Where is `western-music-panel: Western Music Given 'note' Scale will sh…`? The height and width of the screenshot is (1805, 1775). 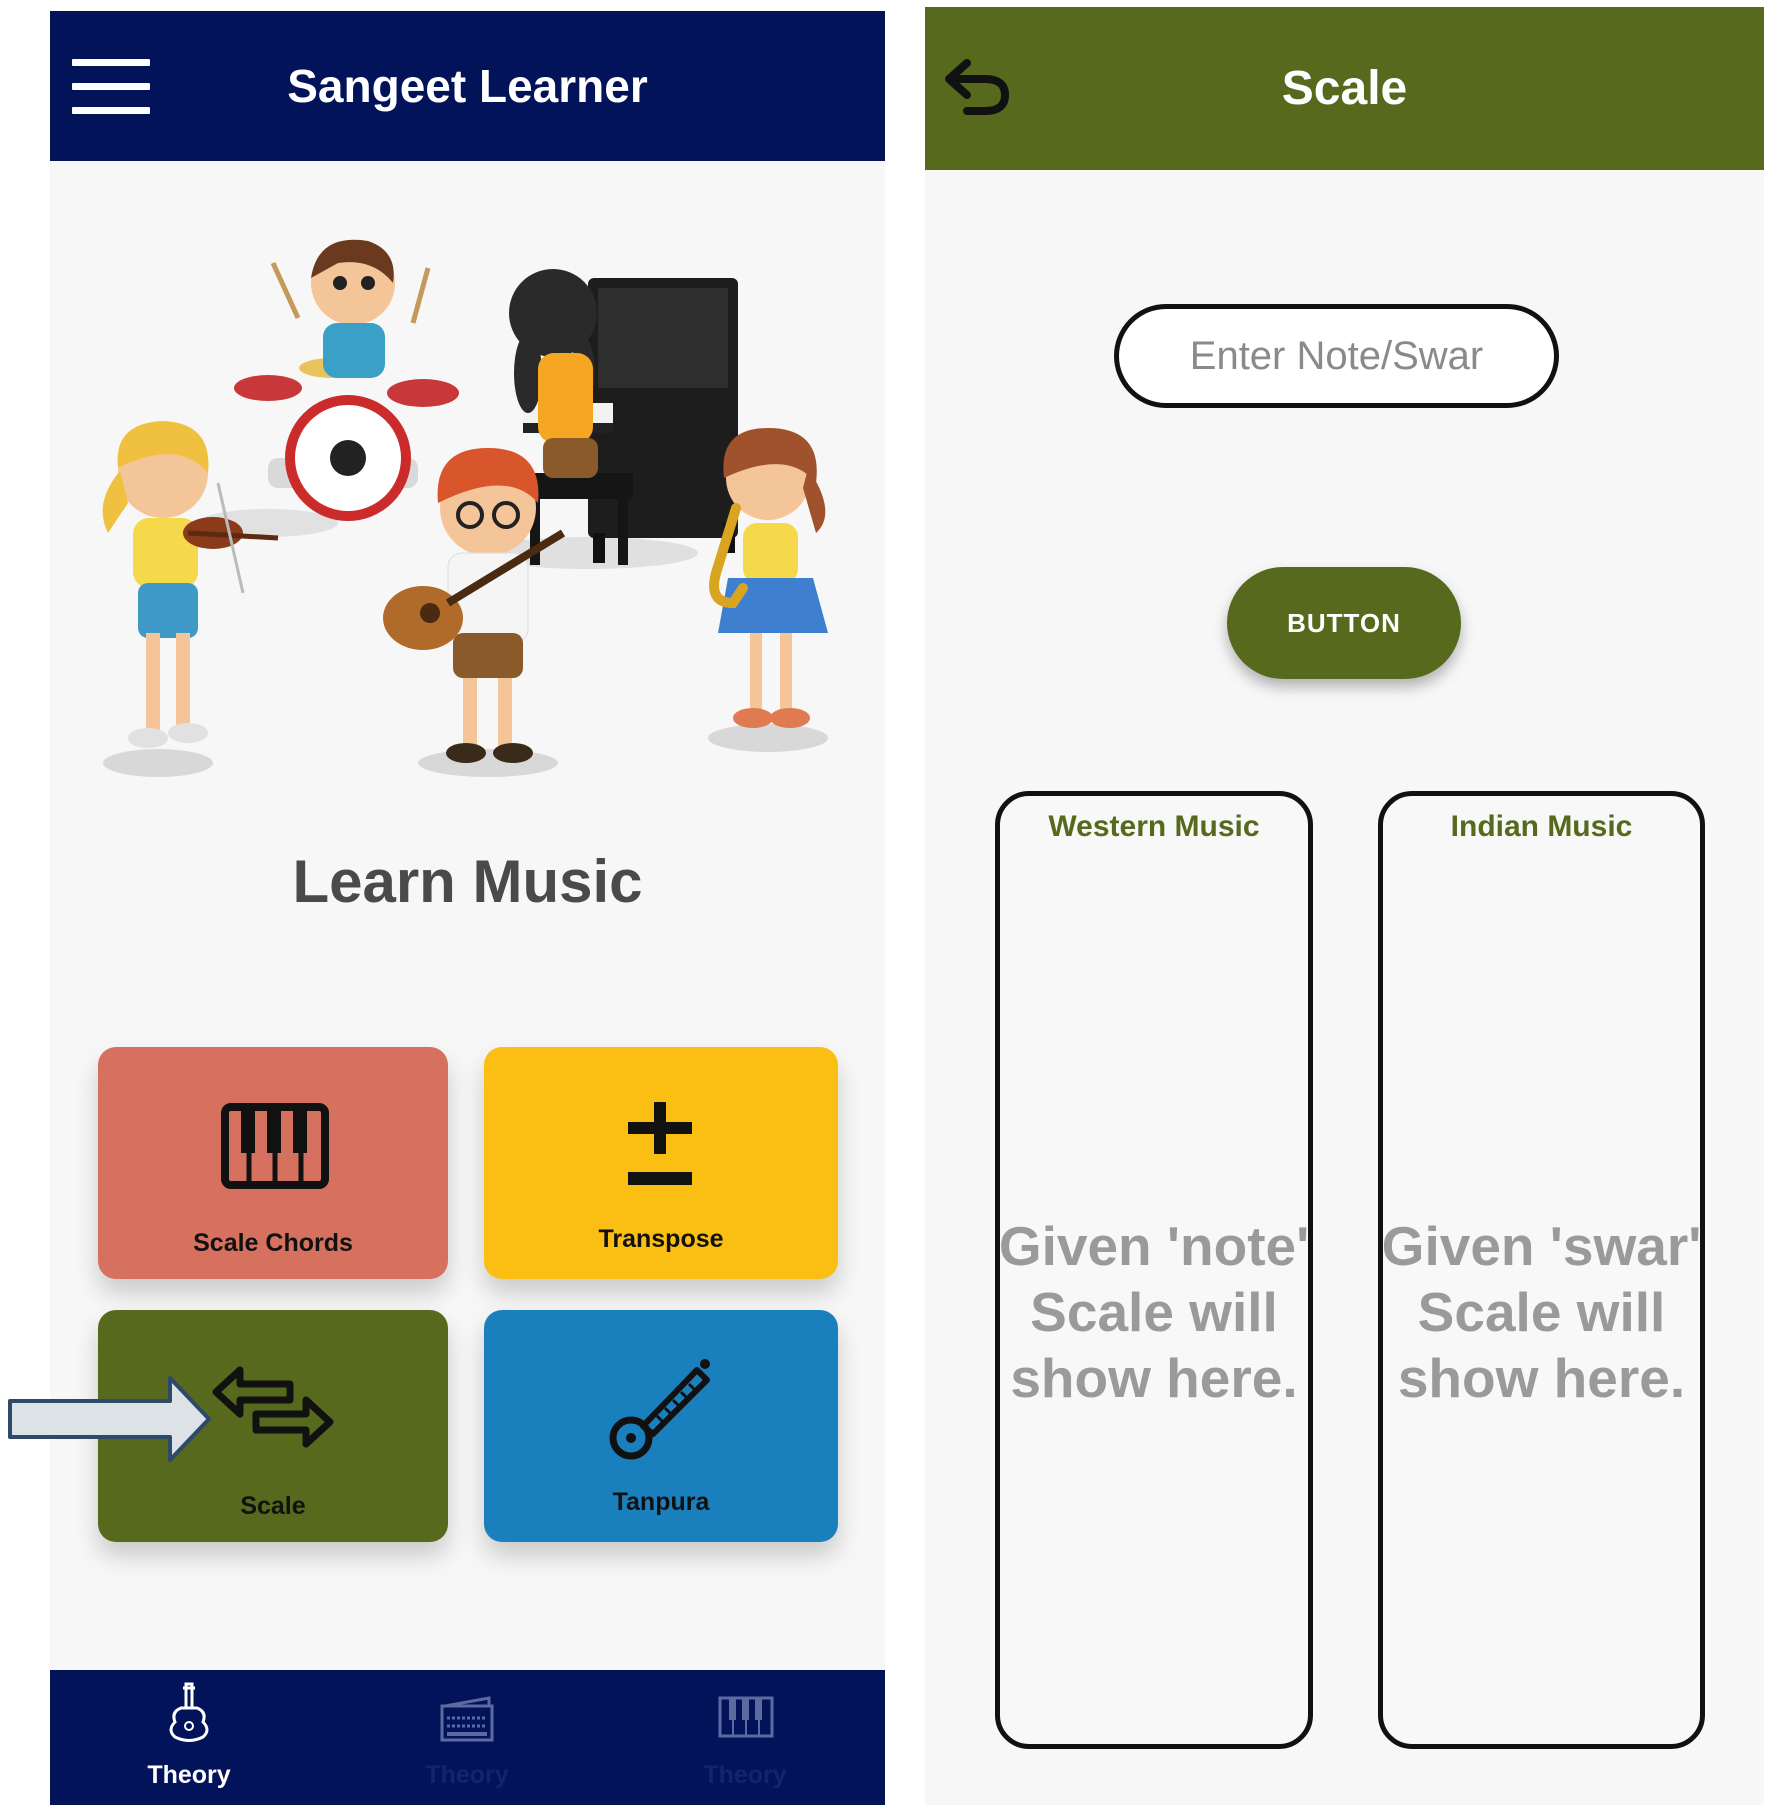 western-music-panel: Western Music Given 'note' Scale will sh… is located at coordinates (1154, 1270).